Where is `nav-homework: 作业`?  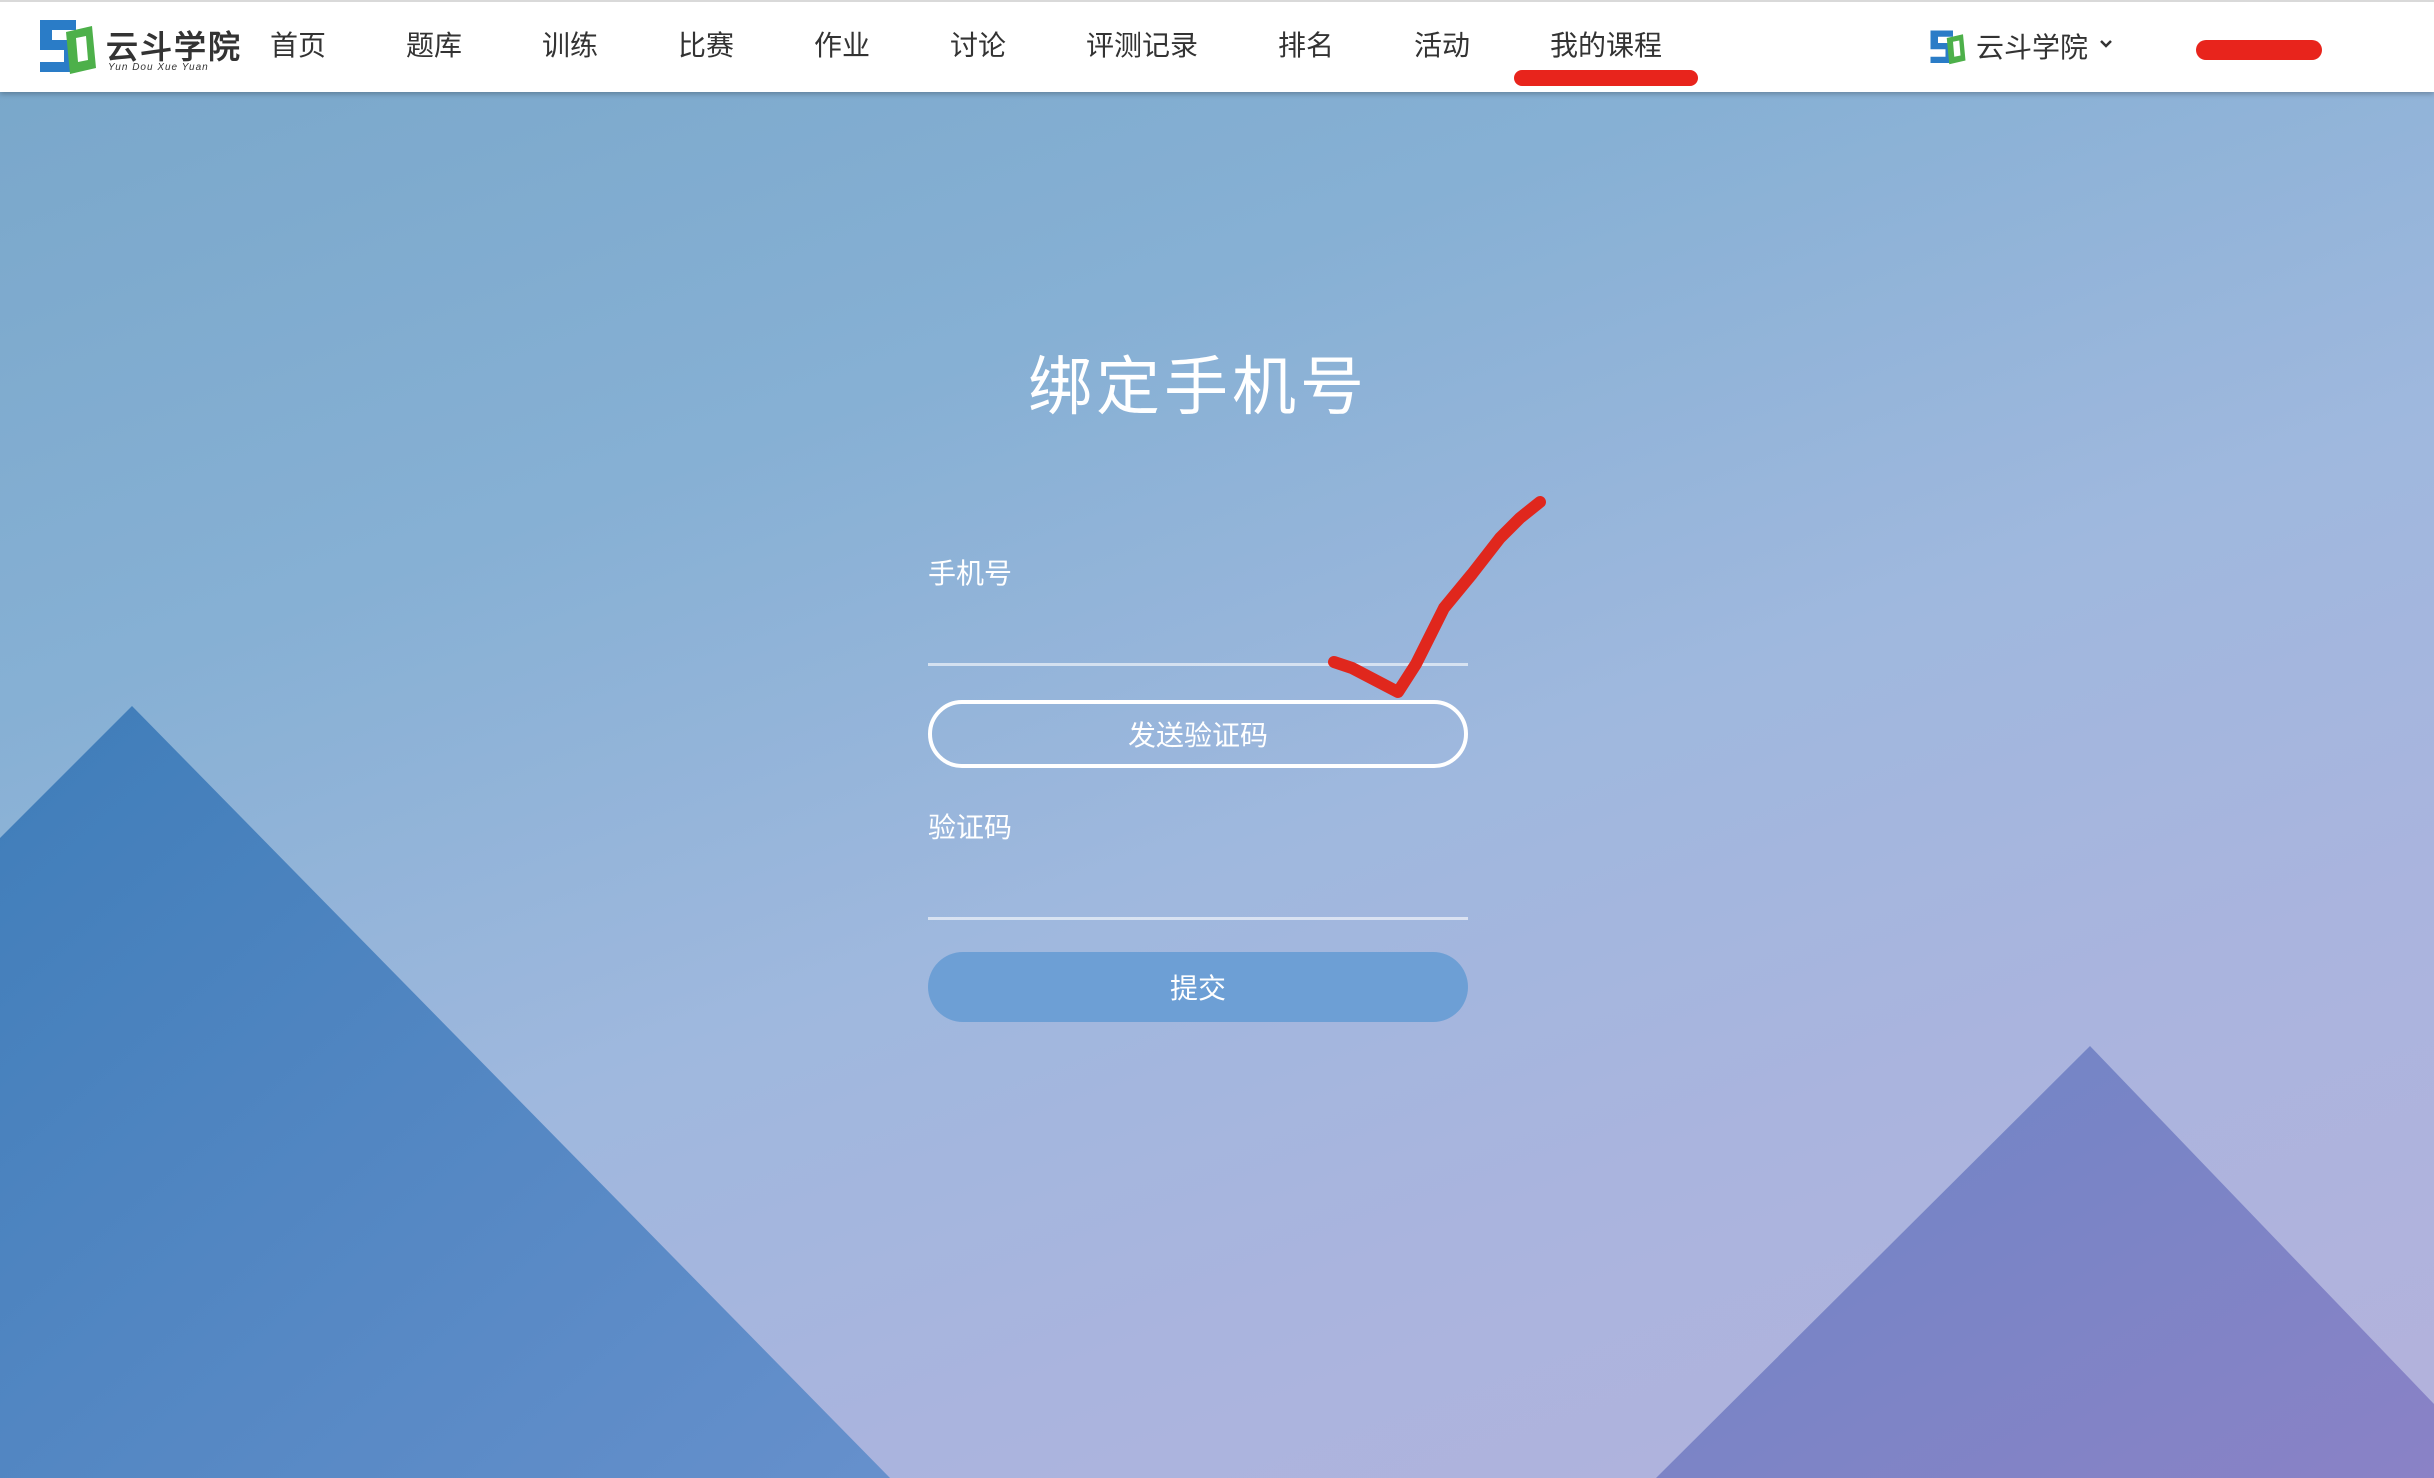 nav-homework: 作业 is located at coordinates (842, 46).